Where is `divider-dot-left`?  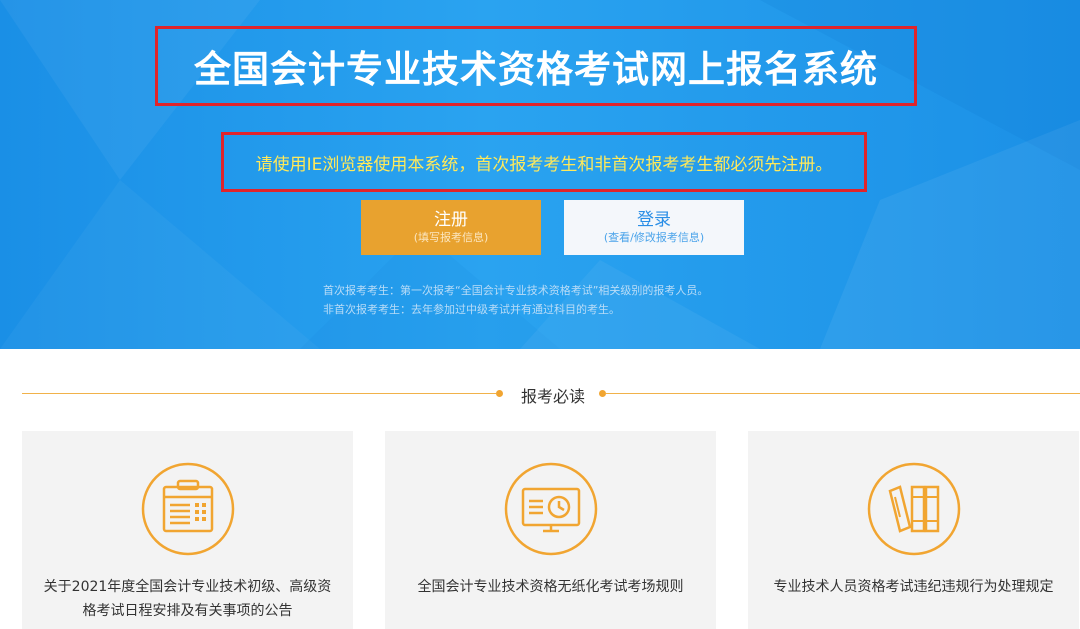 divider-dot-left is located at coordinates (499, 393).